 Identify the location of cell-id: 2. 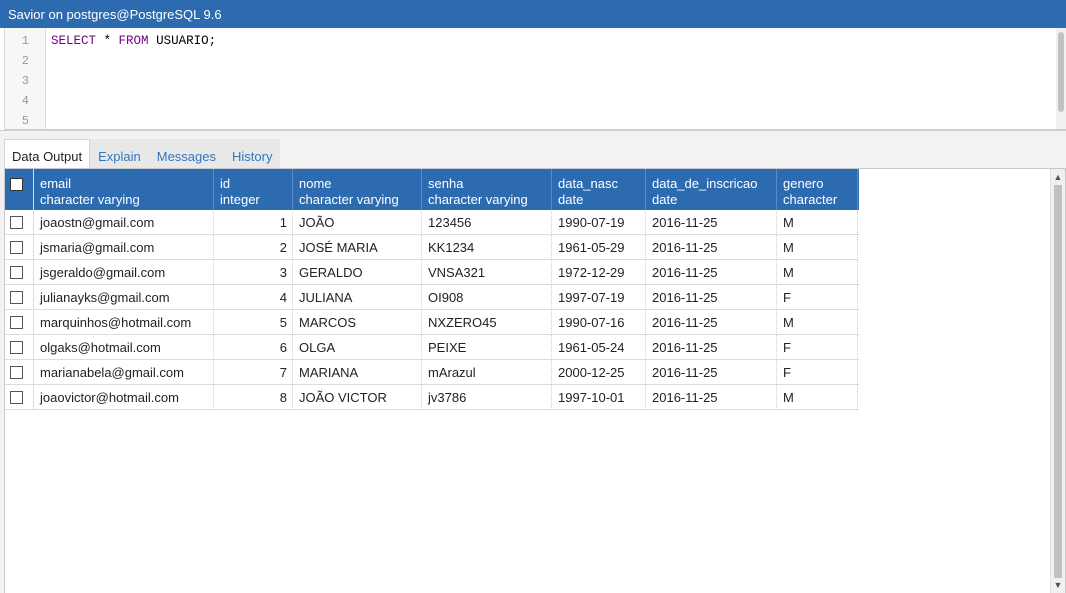
(253, 247).